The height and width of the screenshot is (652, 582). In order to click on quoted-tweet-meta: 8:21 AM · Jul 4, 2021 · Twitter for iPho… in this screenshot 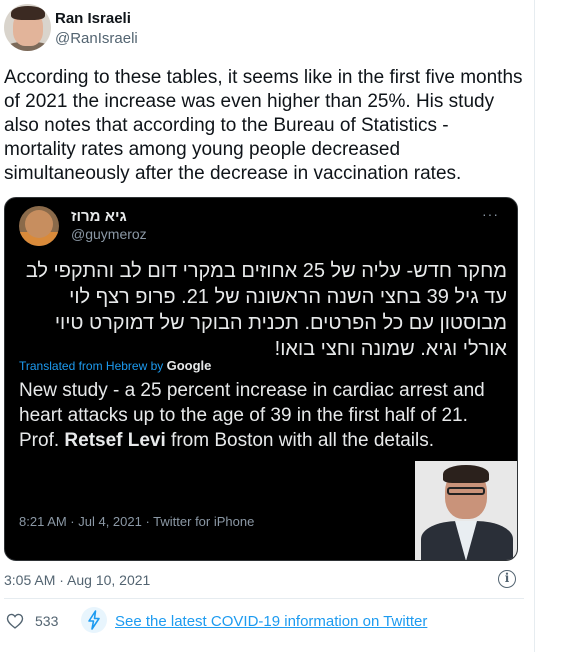, I will do `click(136, 521)`.